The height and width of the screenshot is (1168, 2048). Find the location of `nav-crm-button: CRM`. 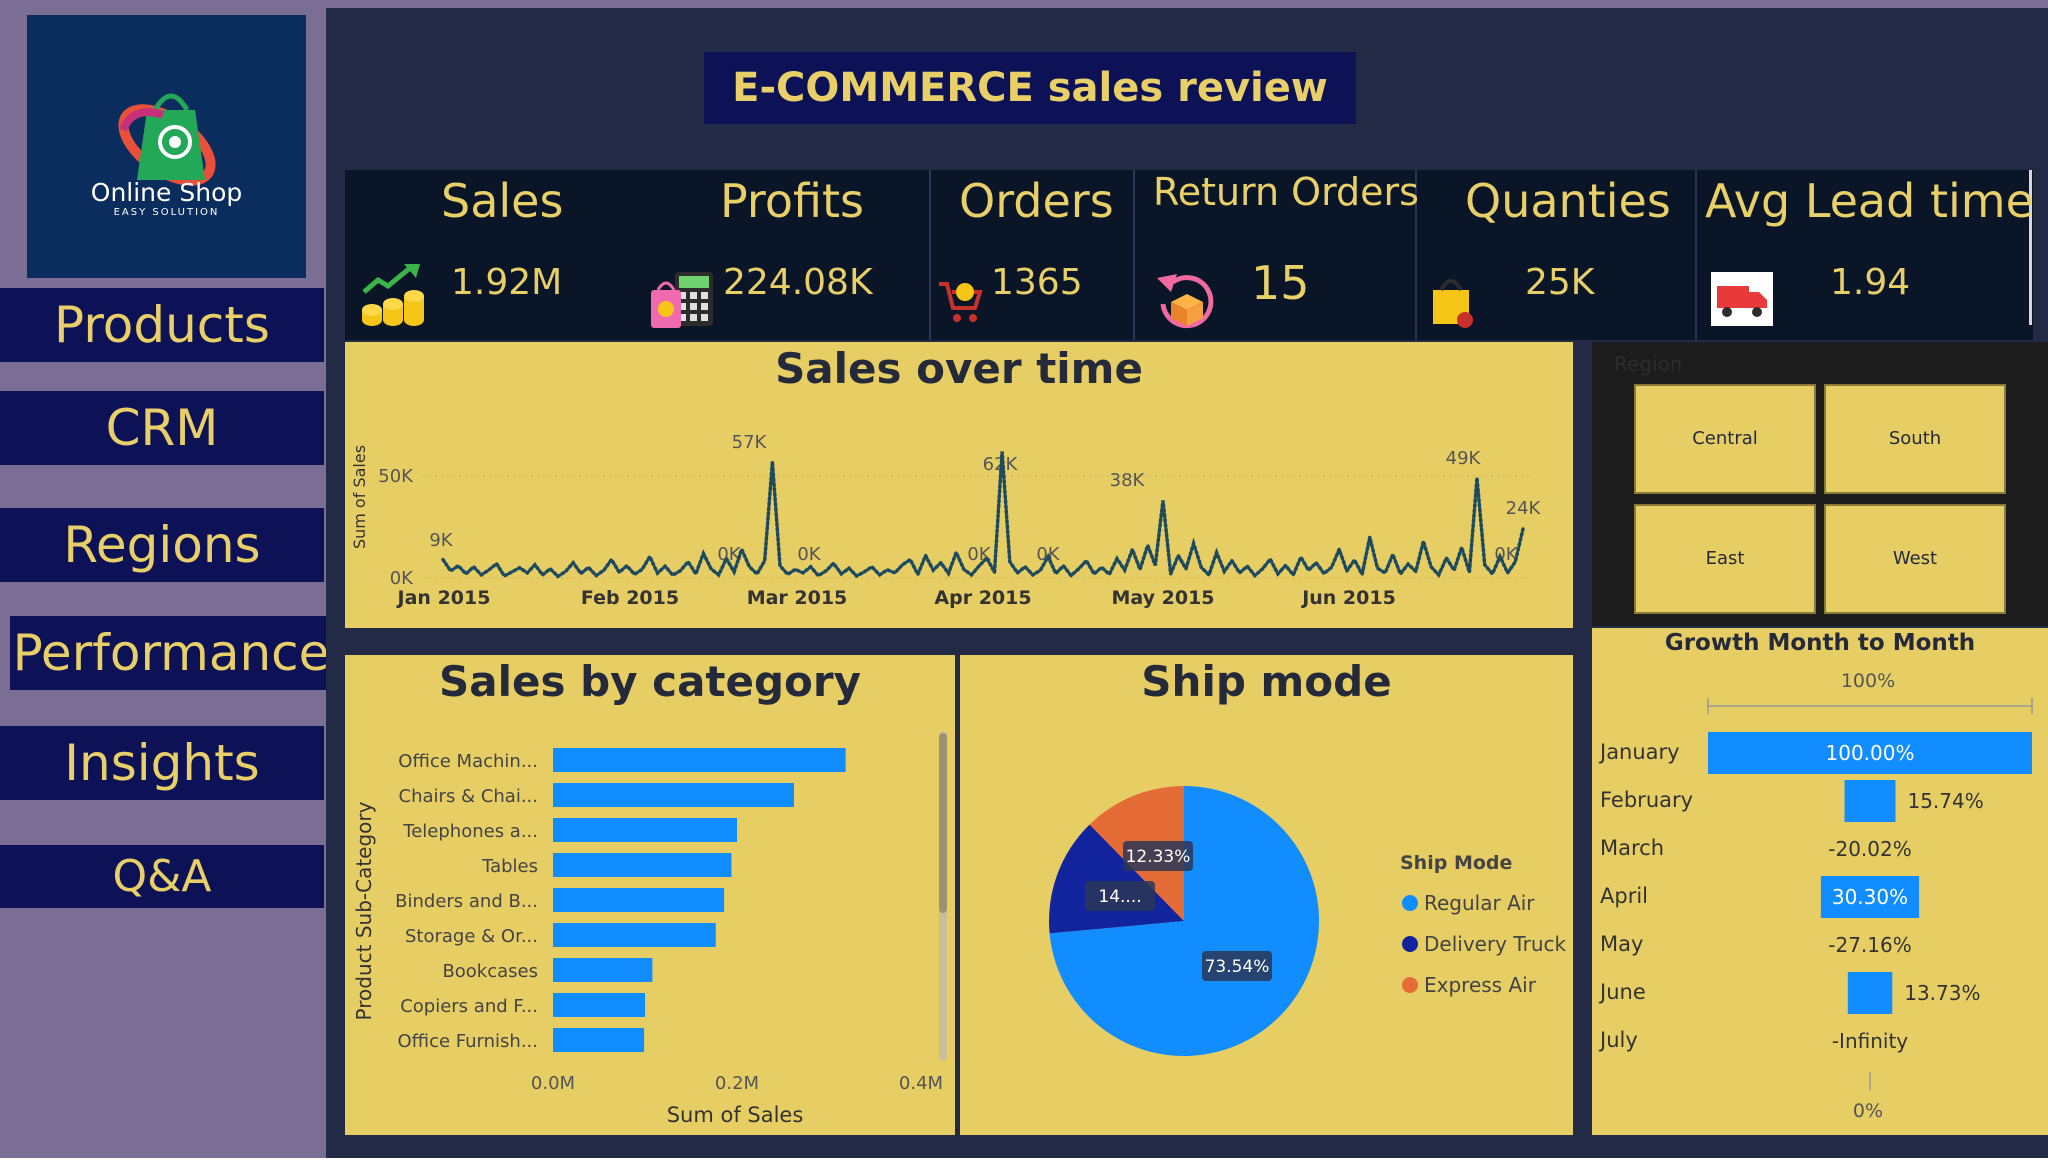

nav-crm-button: CRM is located at coordinates (162, 428).